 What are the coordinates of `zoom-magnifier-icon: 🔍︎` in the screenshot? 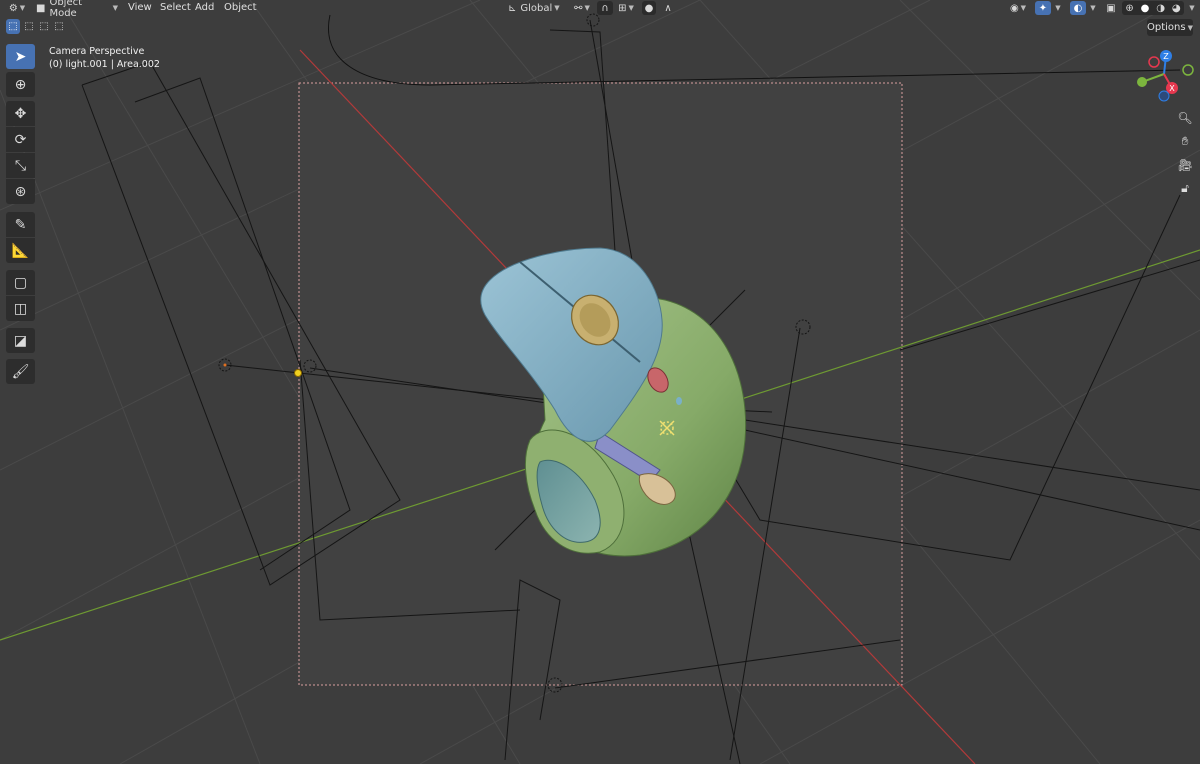 It's located at (1185, 118).